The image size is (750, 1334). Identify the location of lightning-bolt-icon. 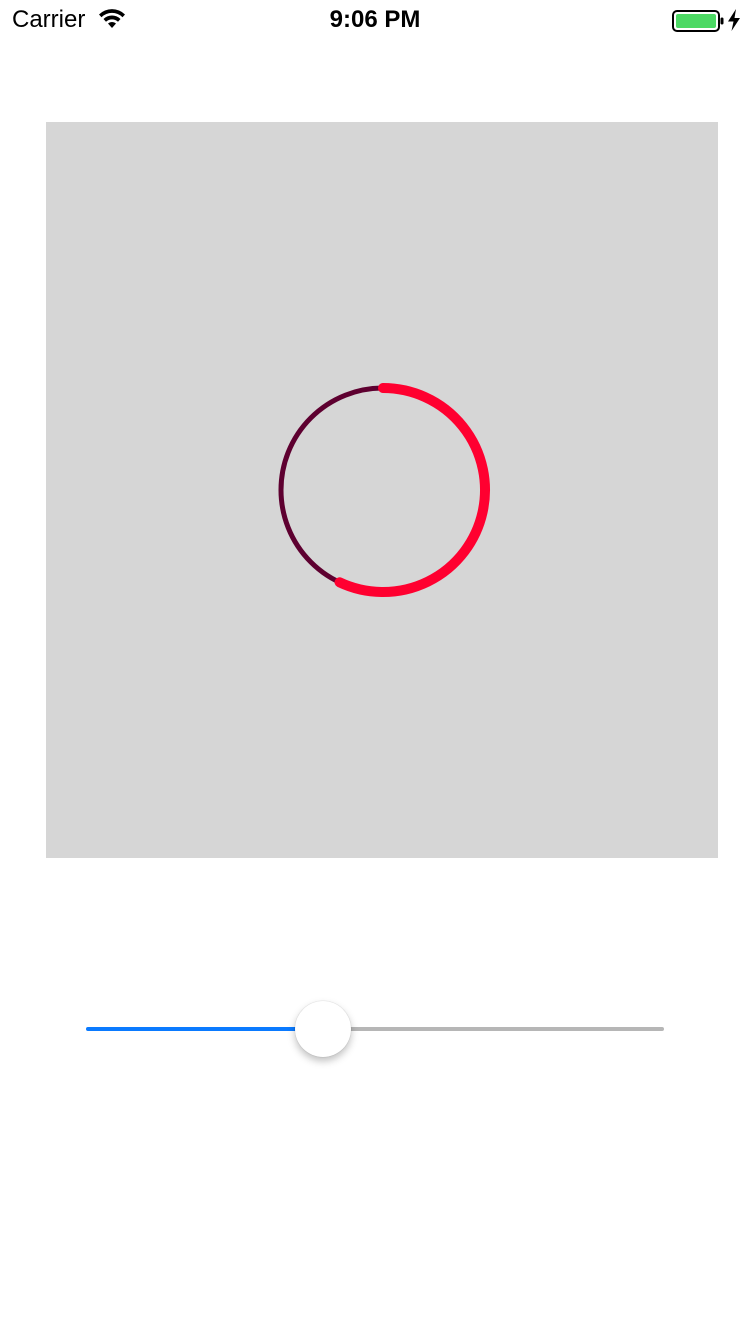
(734, 20).